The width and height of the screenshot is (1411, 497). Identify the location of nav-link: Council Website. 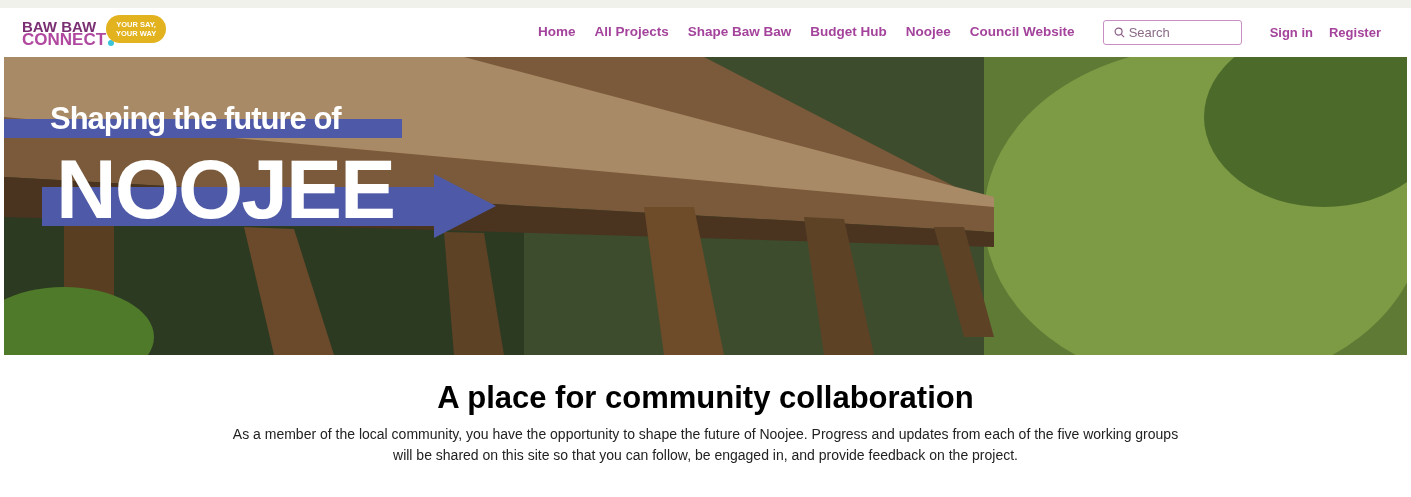
(1022, 32).